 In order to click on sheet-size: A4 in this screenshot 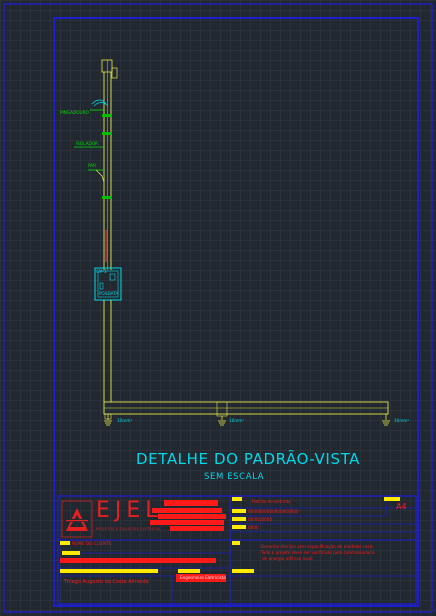, I will do `click(401, 506)`.